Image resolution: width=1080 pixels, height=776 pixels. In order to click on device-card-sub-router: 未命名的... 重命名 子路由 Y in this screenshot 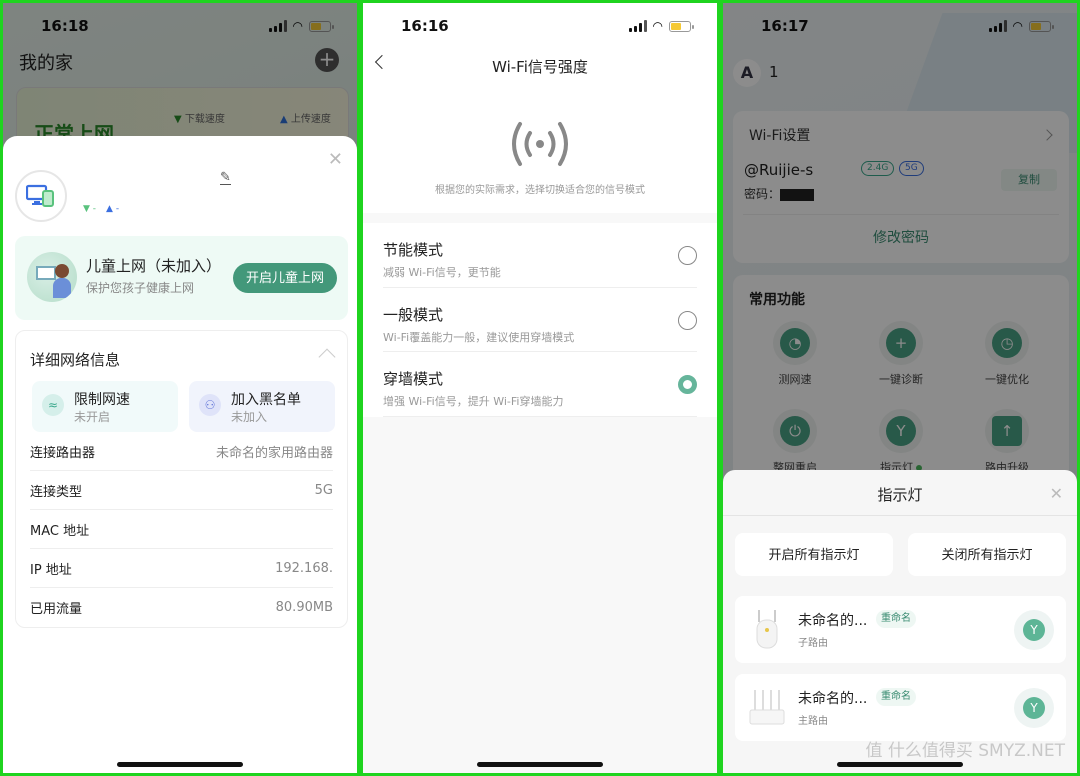, I will do `click(900, 629)`.